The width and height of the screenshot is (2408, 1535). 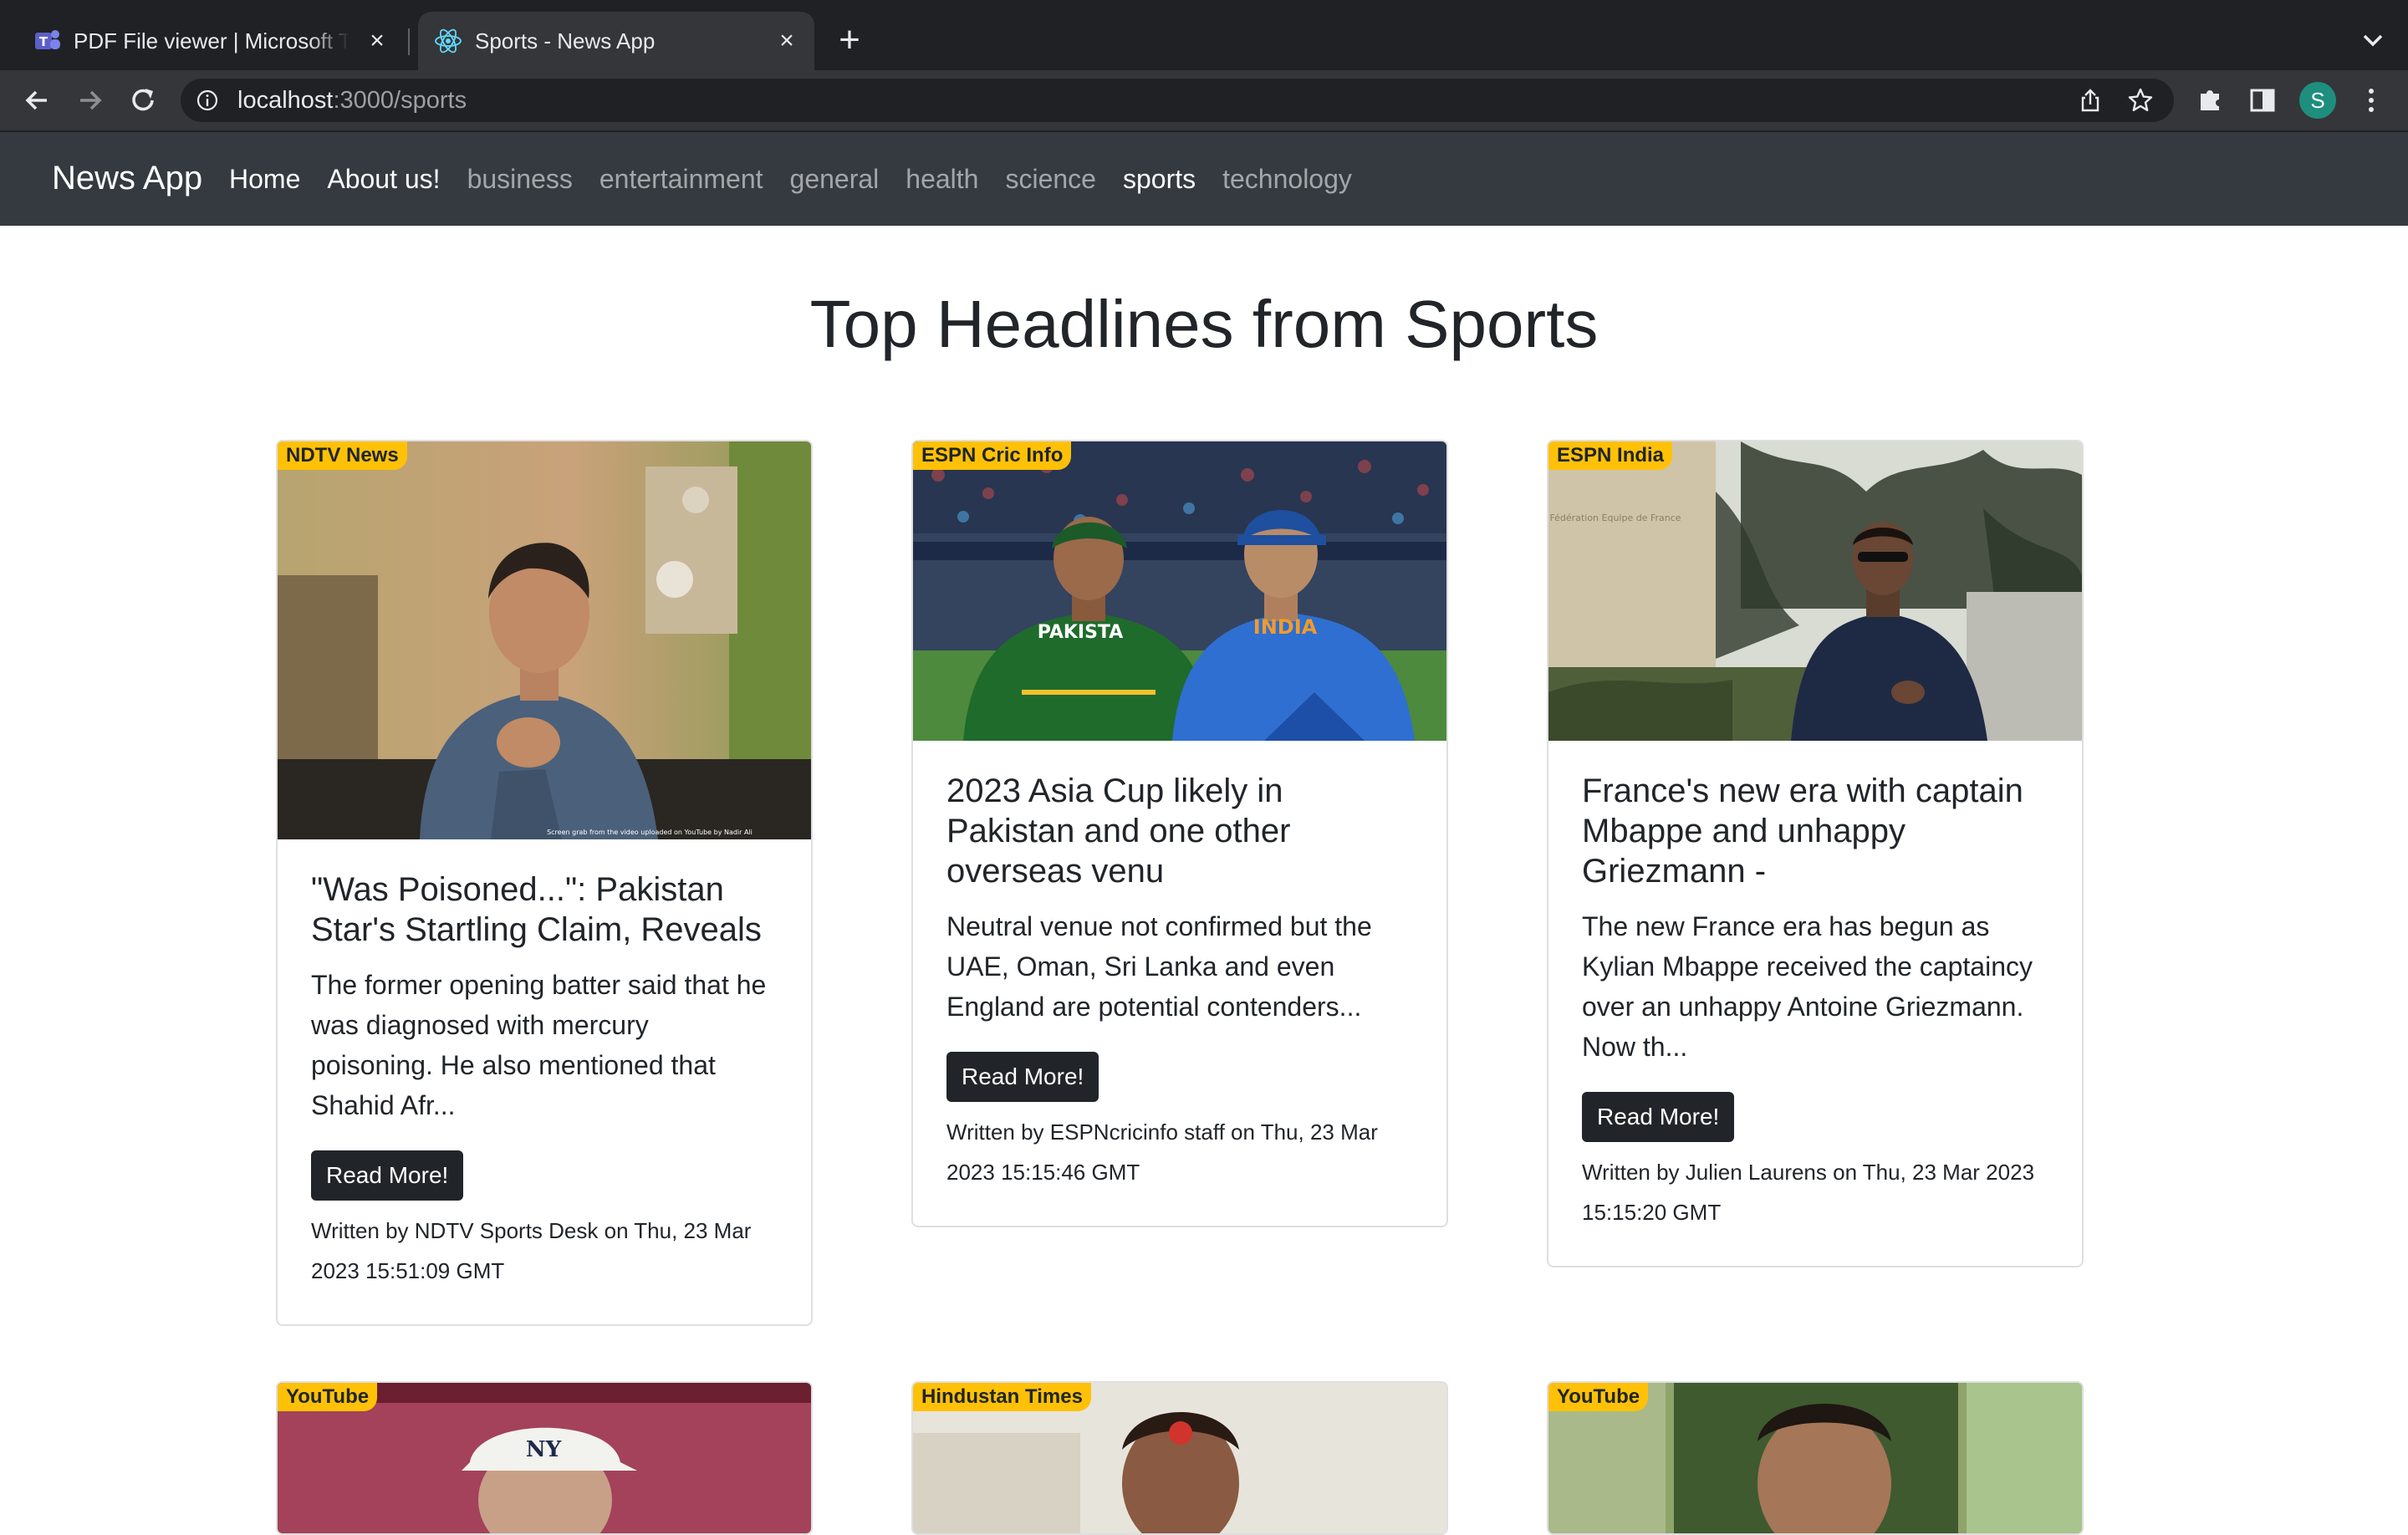 I want to click on side-panel-icon, so click(x=2262, y=100).